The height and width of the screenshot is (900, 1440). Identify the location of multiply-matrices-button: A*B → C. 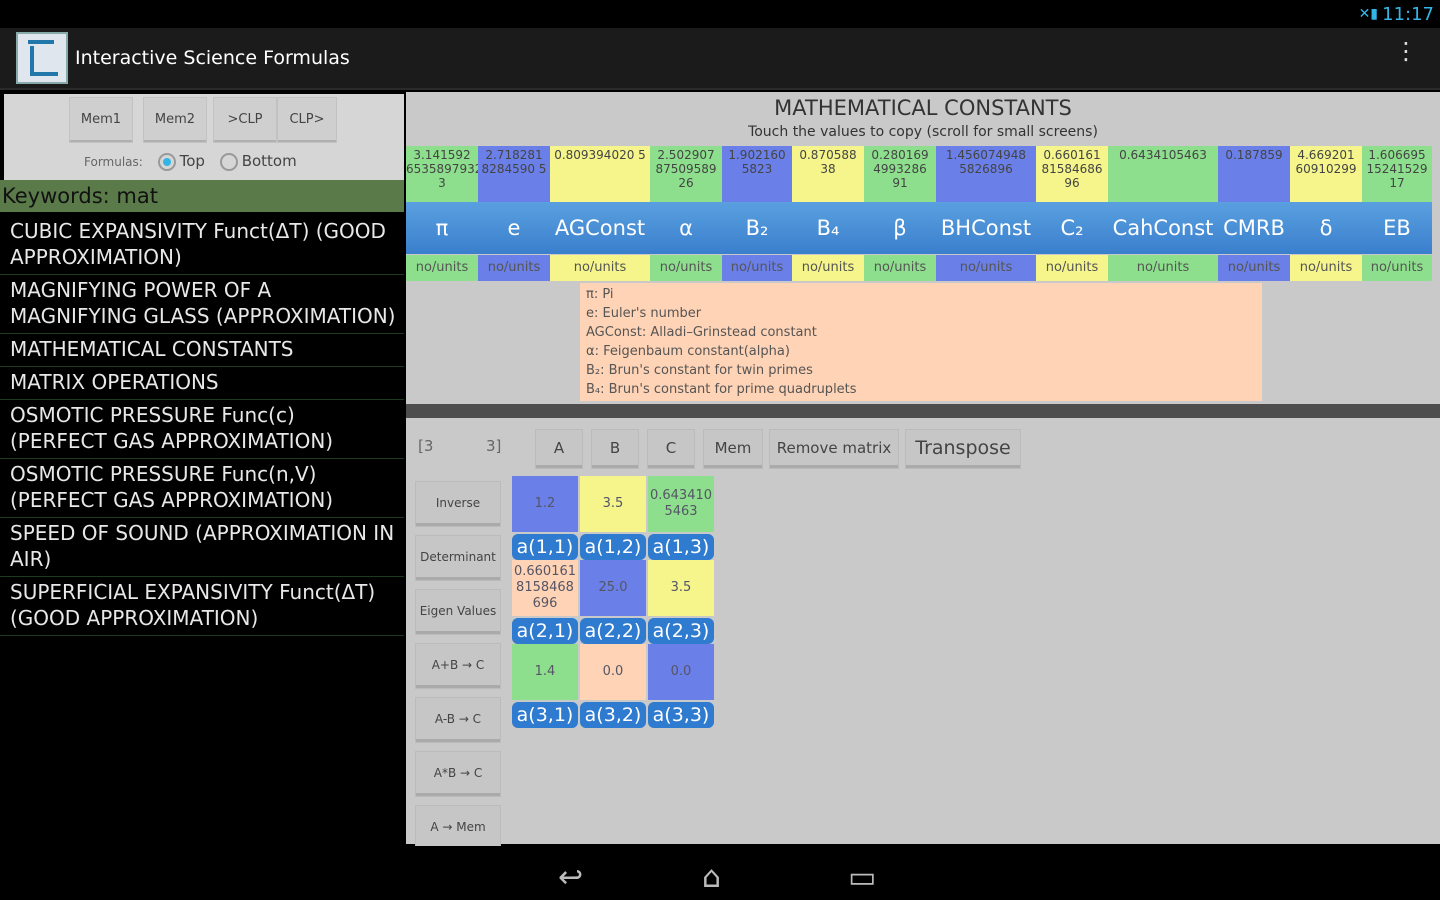
(458, 774).